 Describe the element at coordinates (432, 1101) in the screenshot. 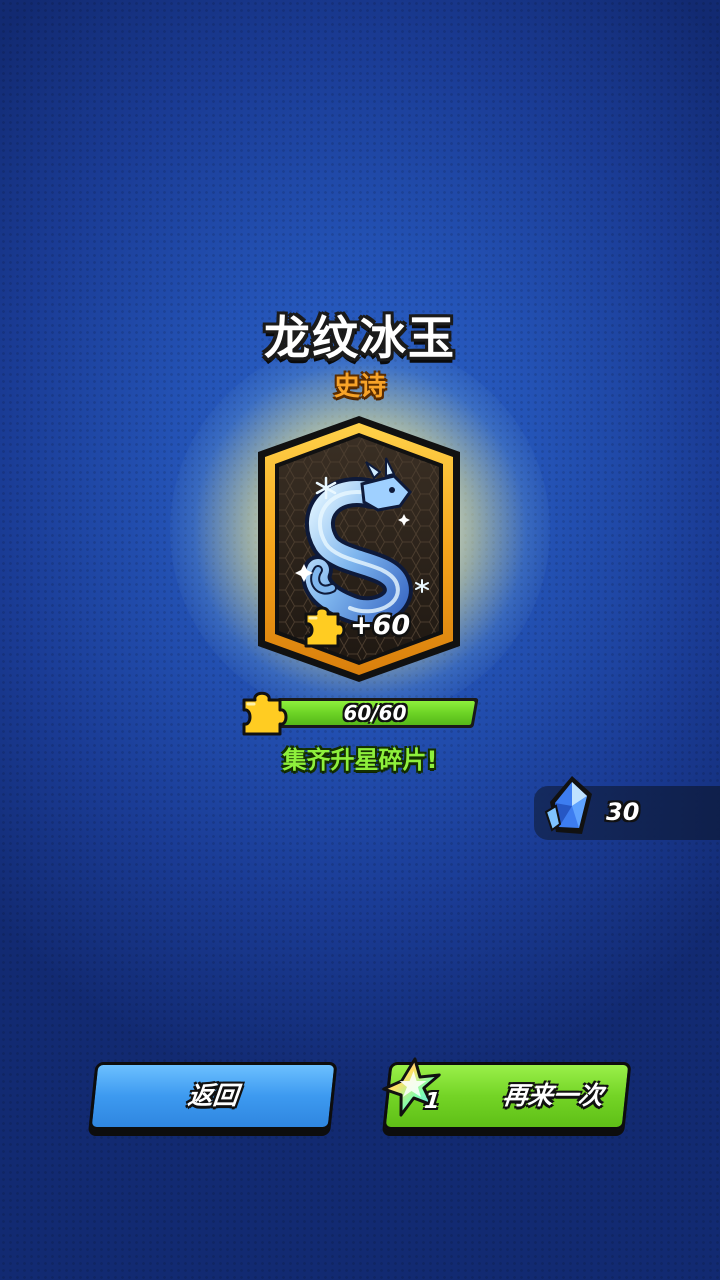

I see `ticket-count: 1` at that location.